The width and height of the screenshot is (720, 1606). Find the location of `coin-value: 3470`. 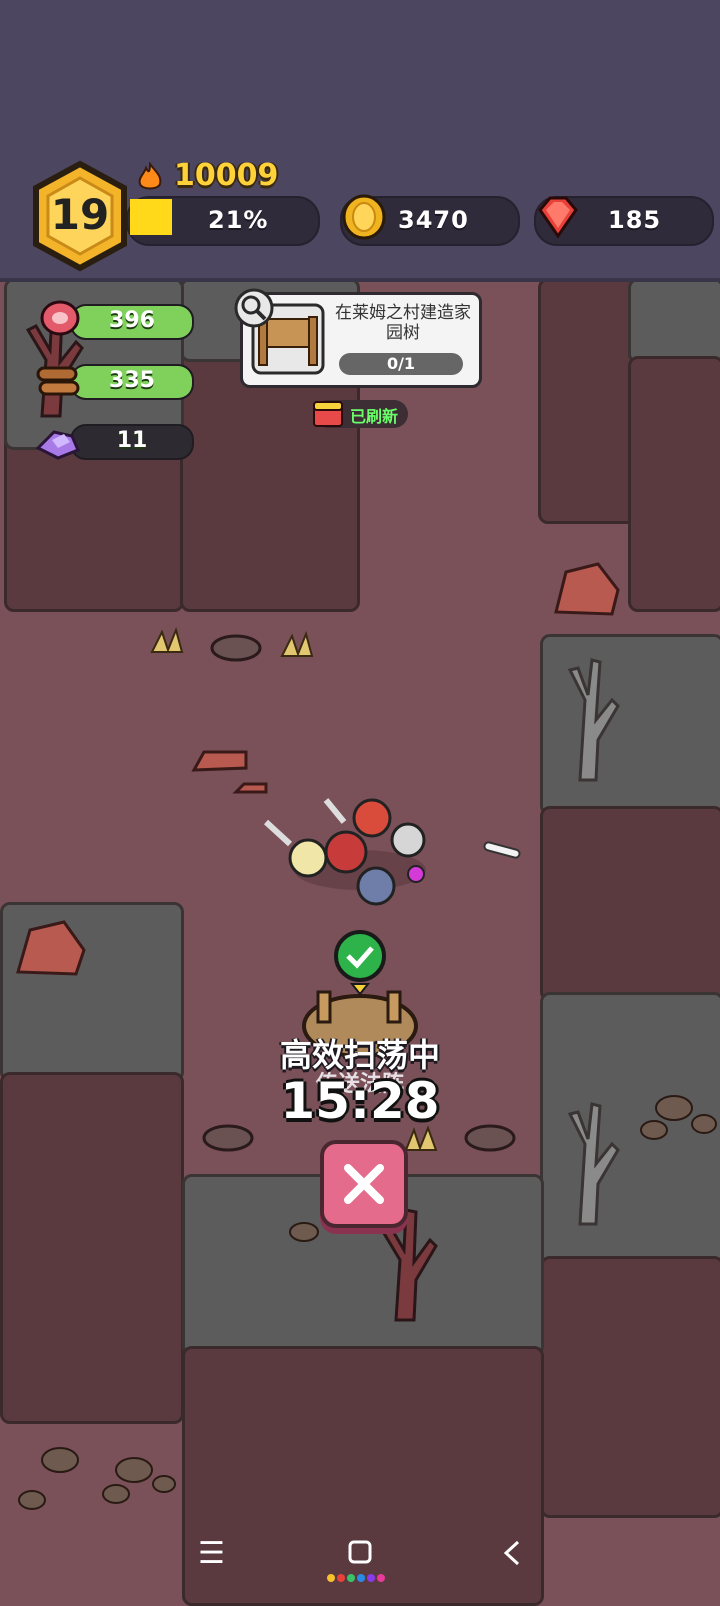

coin-value: 3470 is located at coordinates (433, 220).